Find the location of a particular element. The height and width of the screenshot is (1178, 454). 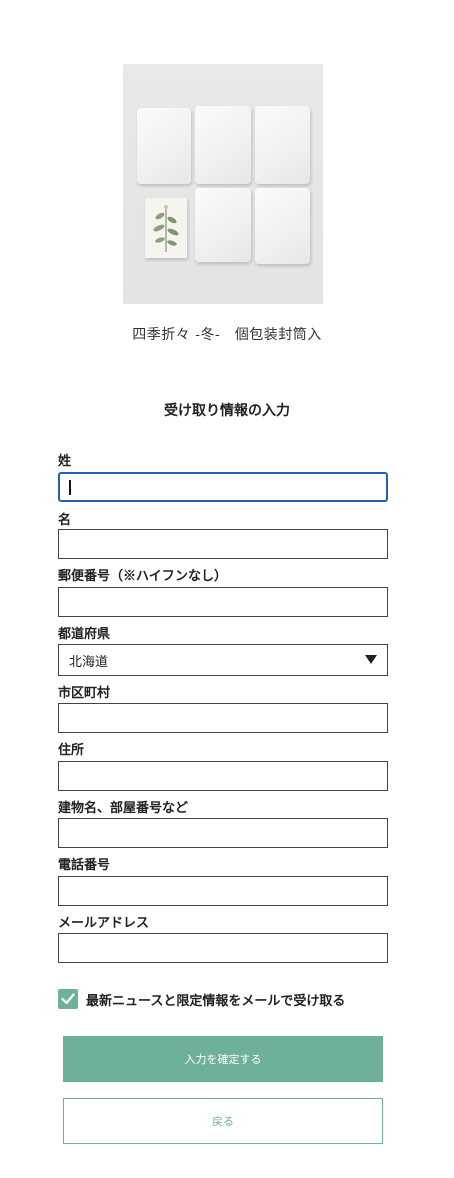

email-label: メールアドレス is located at coordinates (104, 923).